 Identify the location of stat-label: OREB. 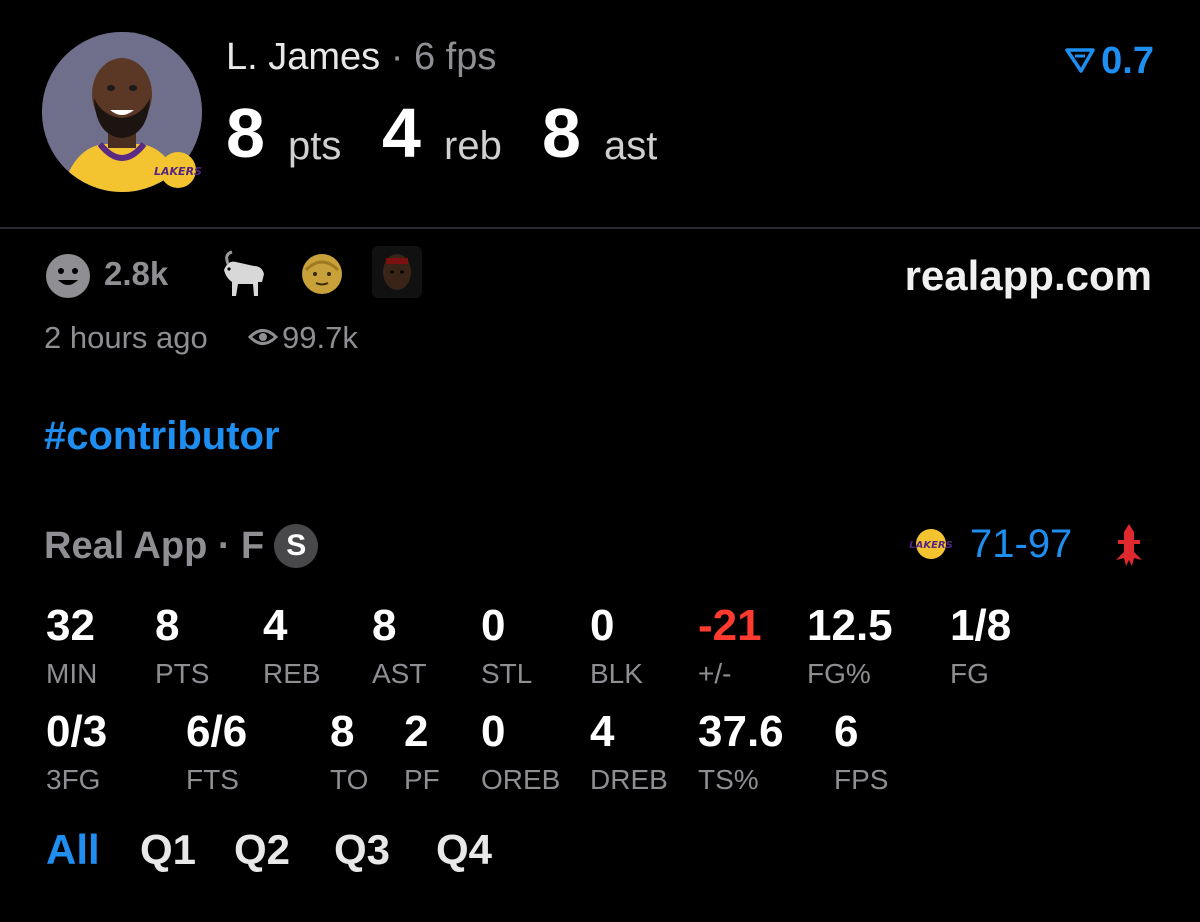
(521, 779).